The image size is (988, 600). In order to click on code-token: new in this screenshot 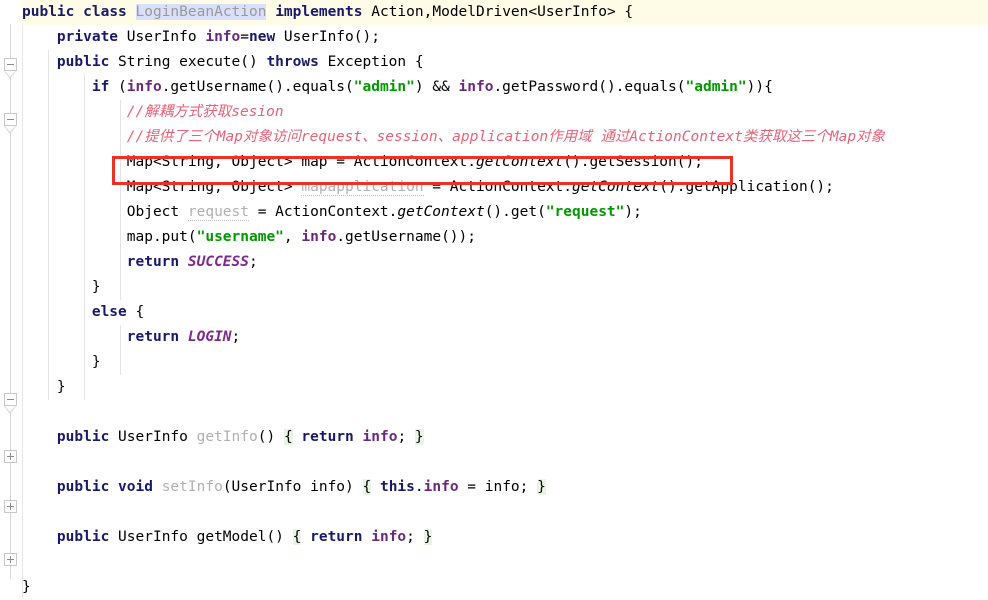, I will do `click(262, 37)`.